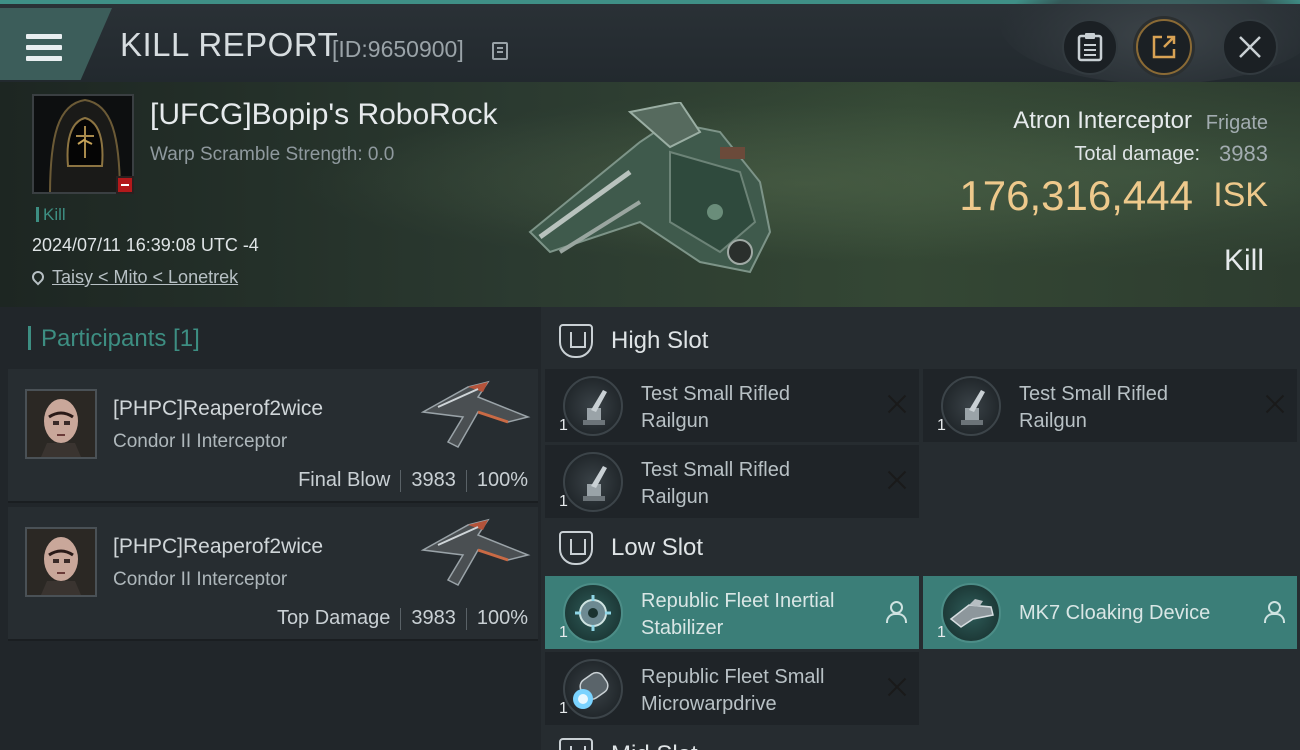 The width and height of the screenshot is (1300, 750). I want to click on isk-value: 176,316,444, so click(1076, 195).